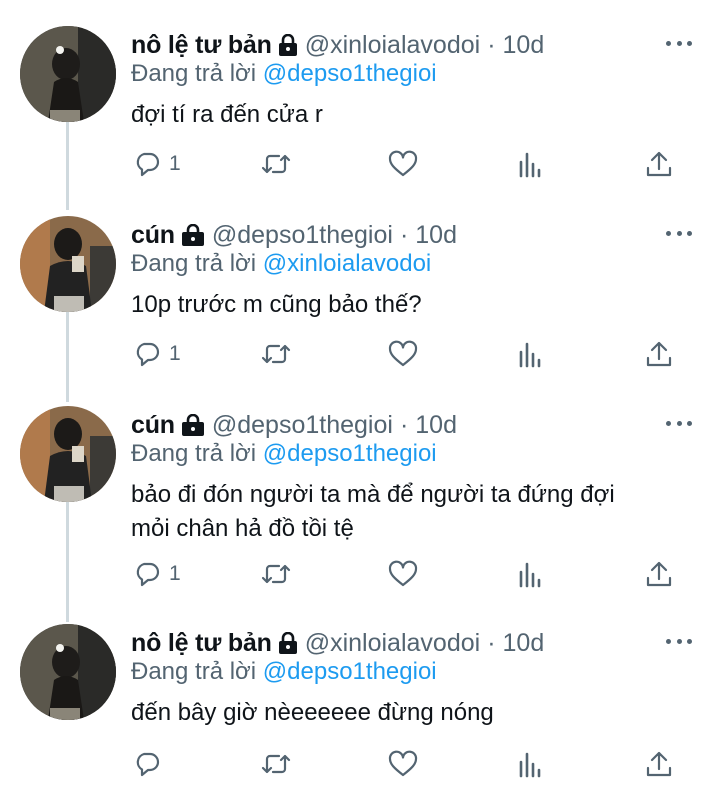  I want to click on reply-button, so click(151, 764).